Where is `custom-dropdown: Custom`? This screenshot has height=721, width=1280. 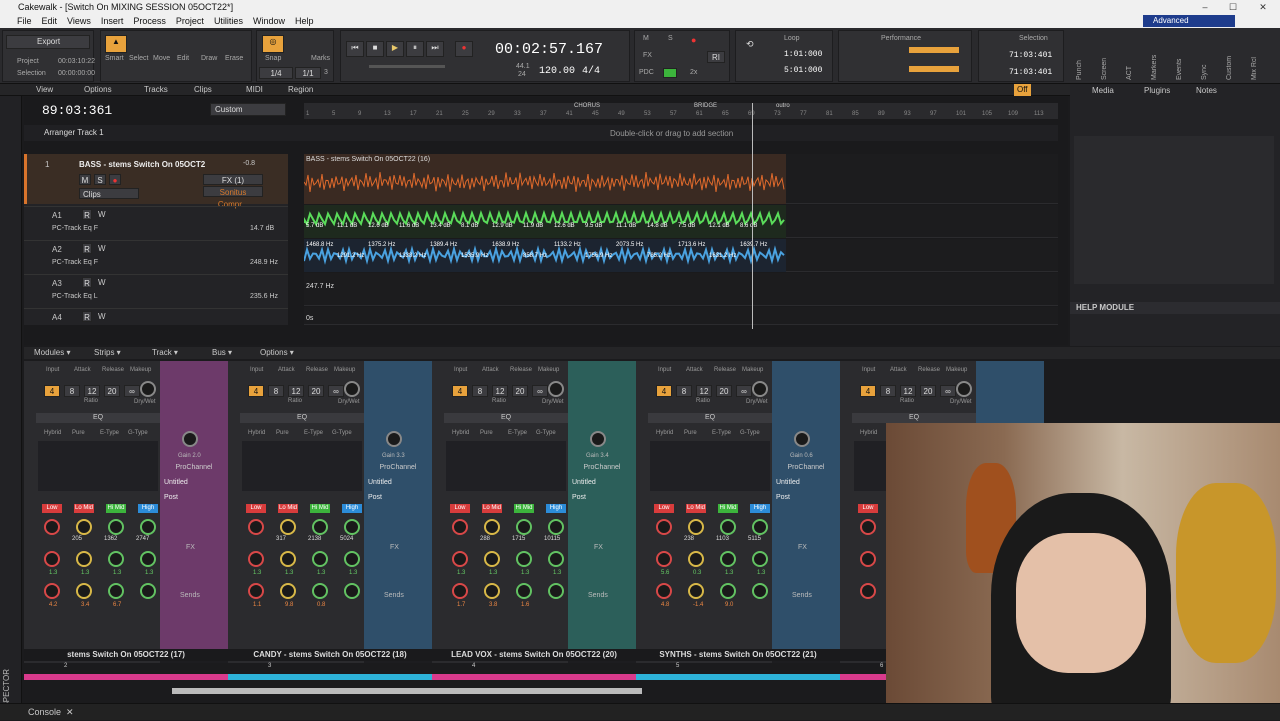
custom-dropdown: Custom is located at coordinates (248, 109).